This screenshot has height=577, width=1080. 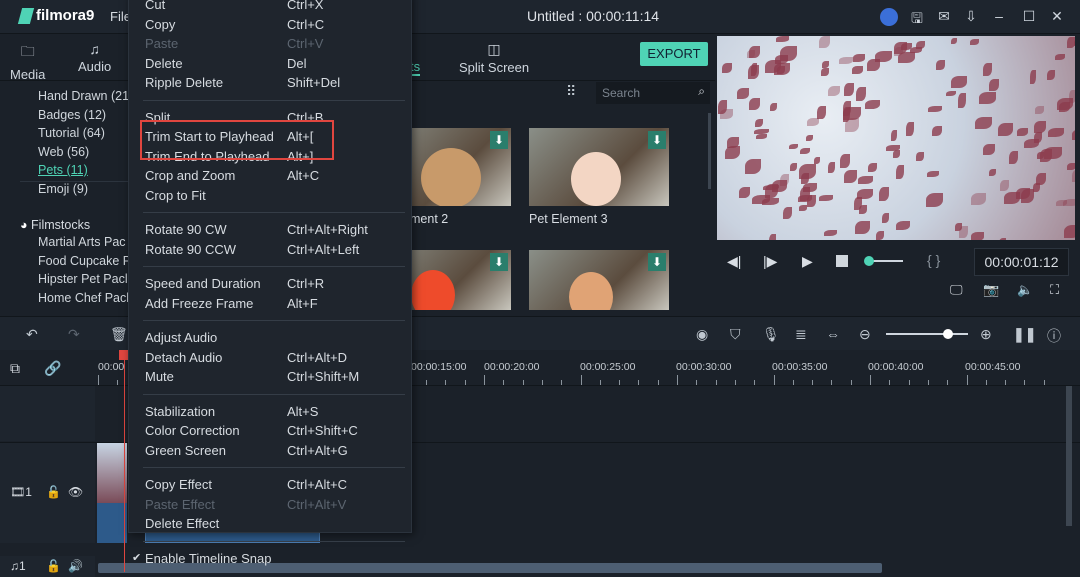 I want to click on filmstock-item: Food Cupcake P, so click(x=84, y=261).